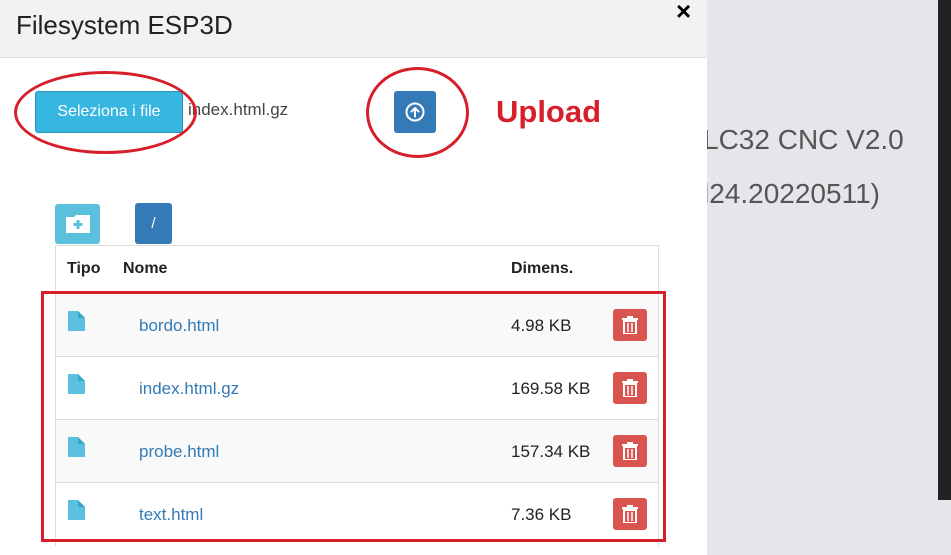  Describe the element at coordinates (145, 268) in the screenshot. I see `column-header-name: Nome` at that location.